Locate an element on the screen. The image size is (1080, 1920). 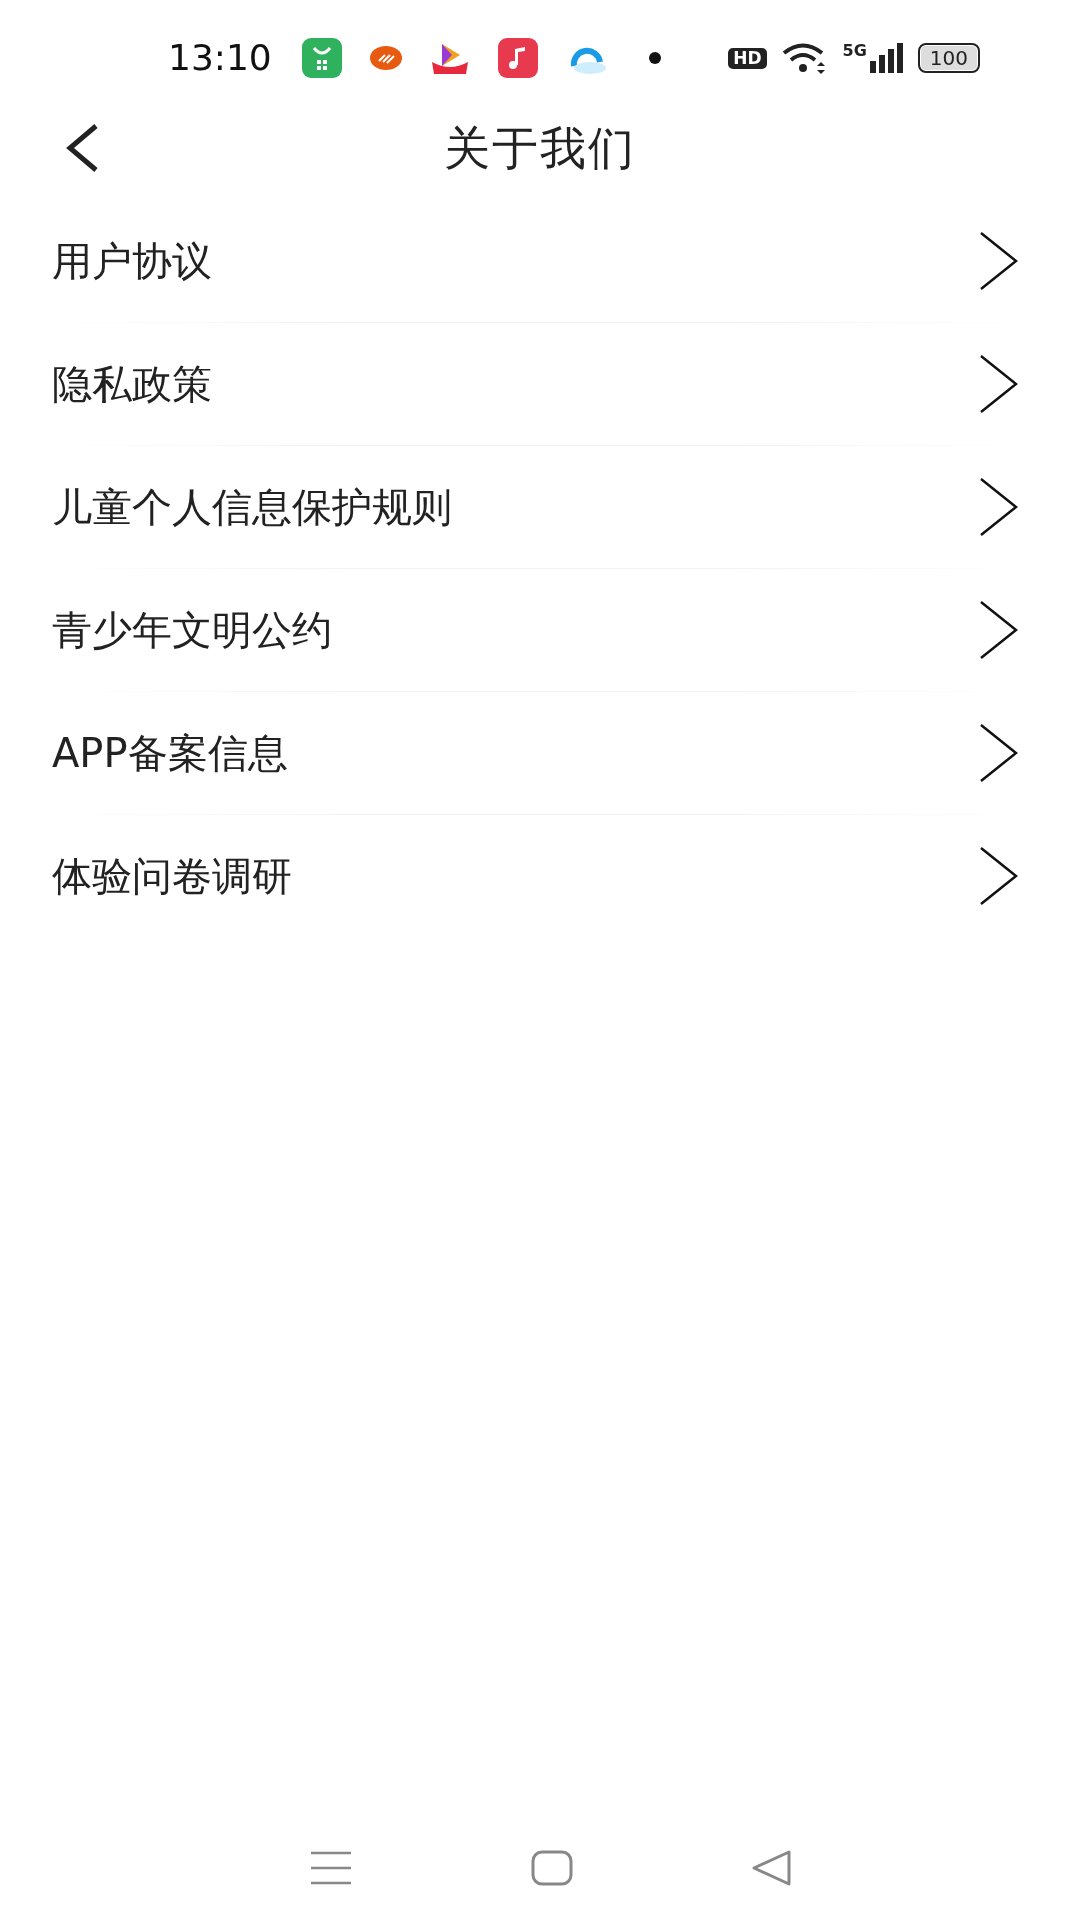
shopping-bag-icon is located at coordinates (322, 58).